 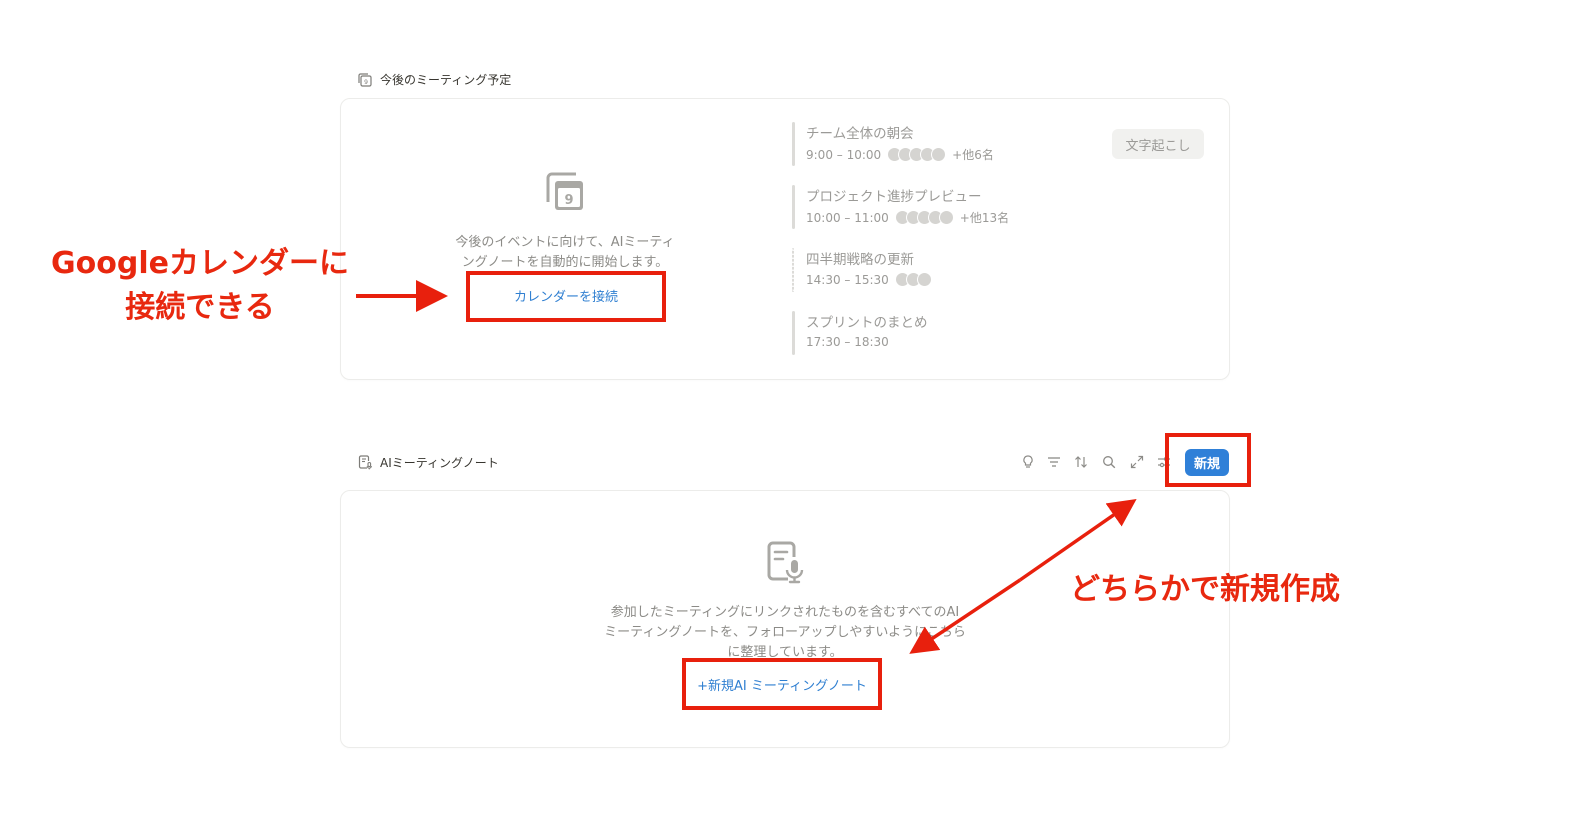 I want to click on arrow-to-new-note, so click(x=965, y=616).